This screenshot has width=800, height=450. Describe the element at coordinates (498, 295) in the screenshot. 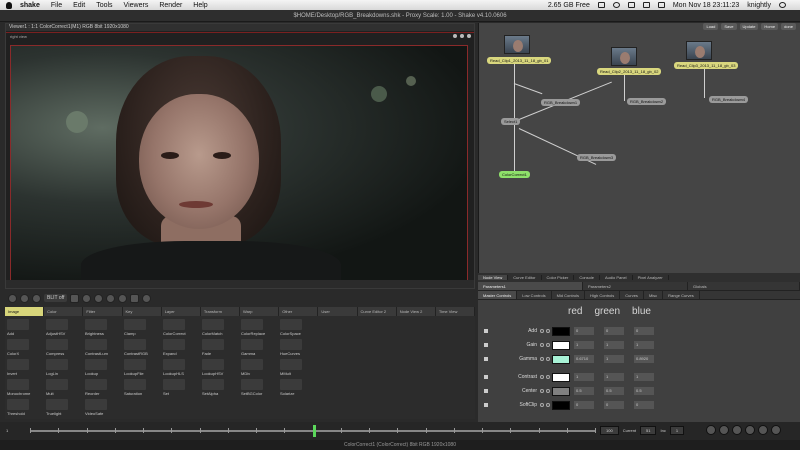

I see `tab-master-controls: Master Controls` at that location.